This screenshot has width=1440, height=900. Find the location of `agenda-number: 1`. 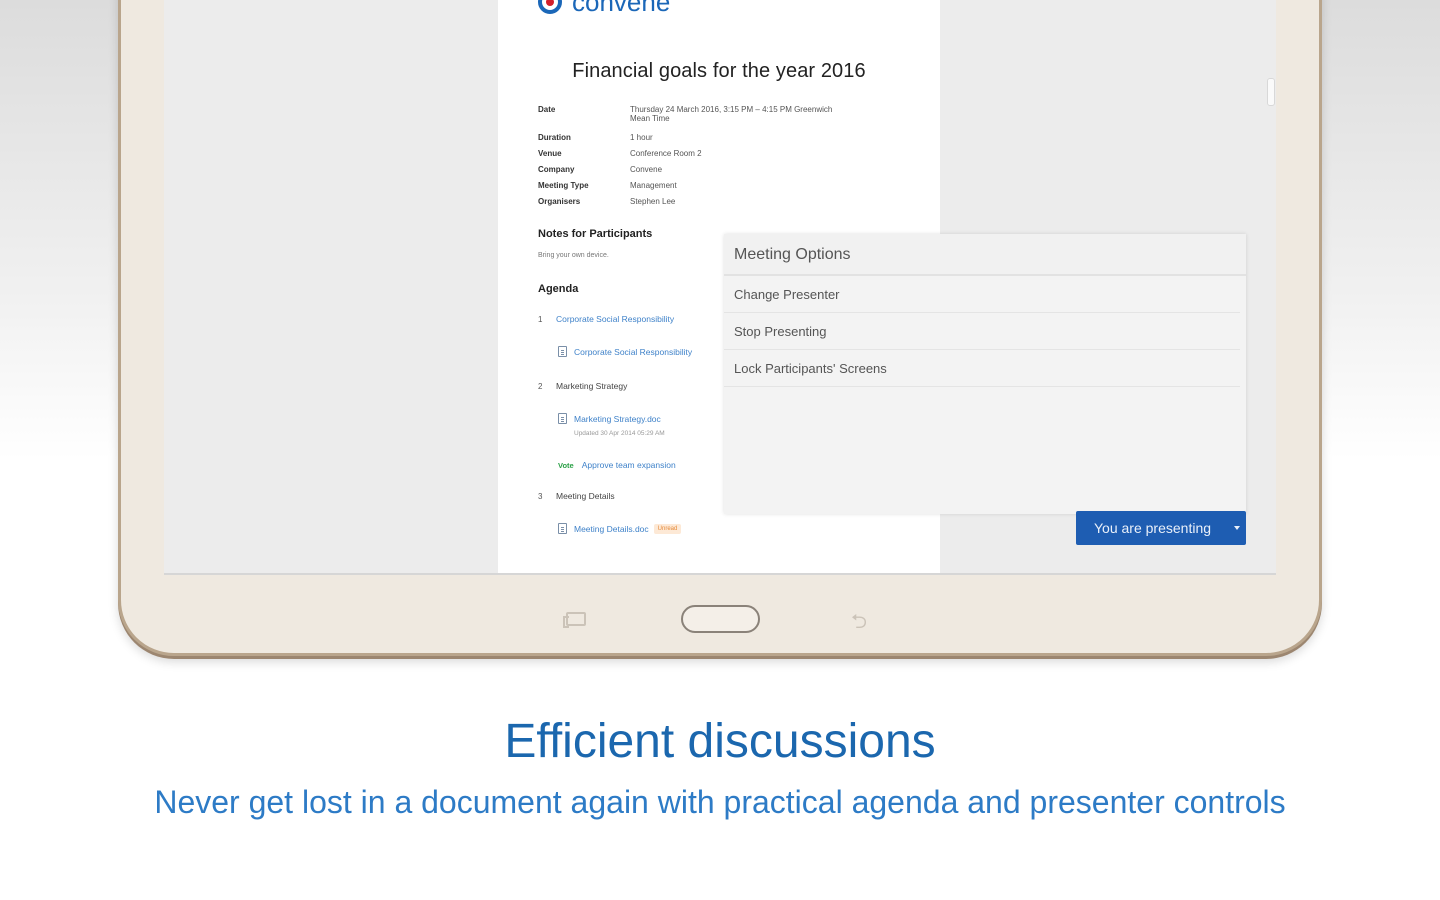

agenda-number: 1 is located at coordinates (540, 319).